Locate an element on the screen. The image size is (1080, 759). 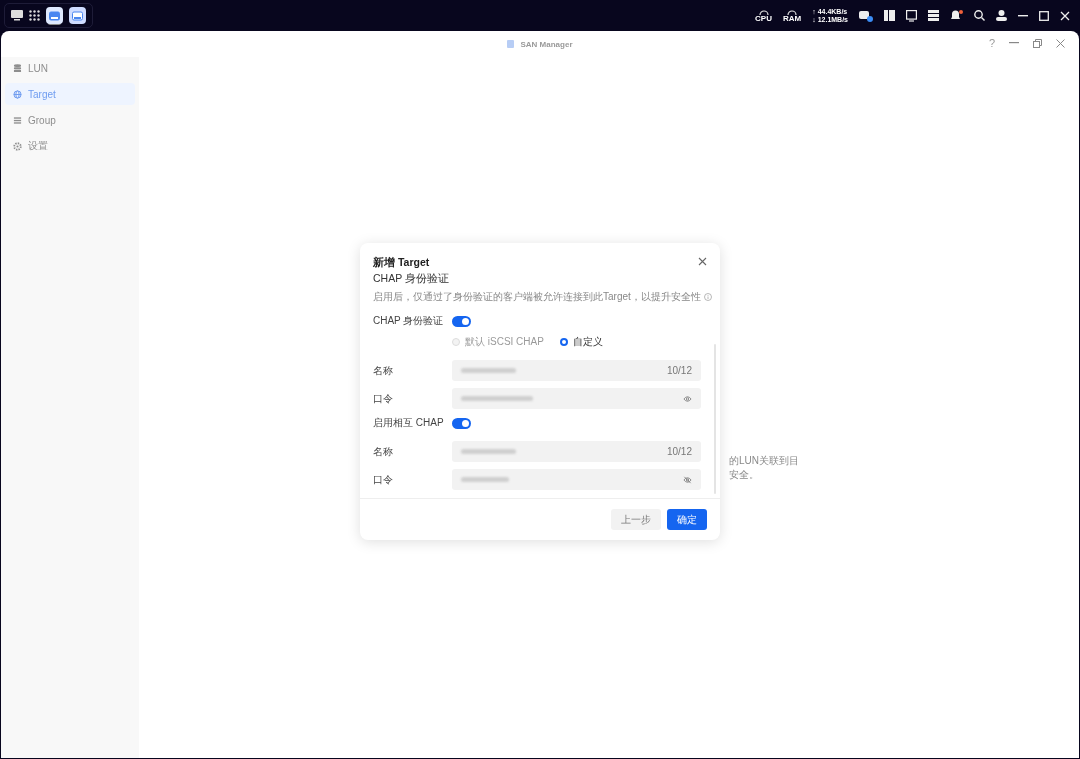
radio-option: 自定义 is located at coordinates (581, 342).